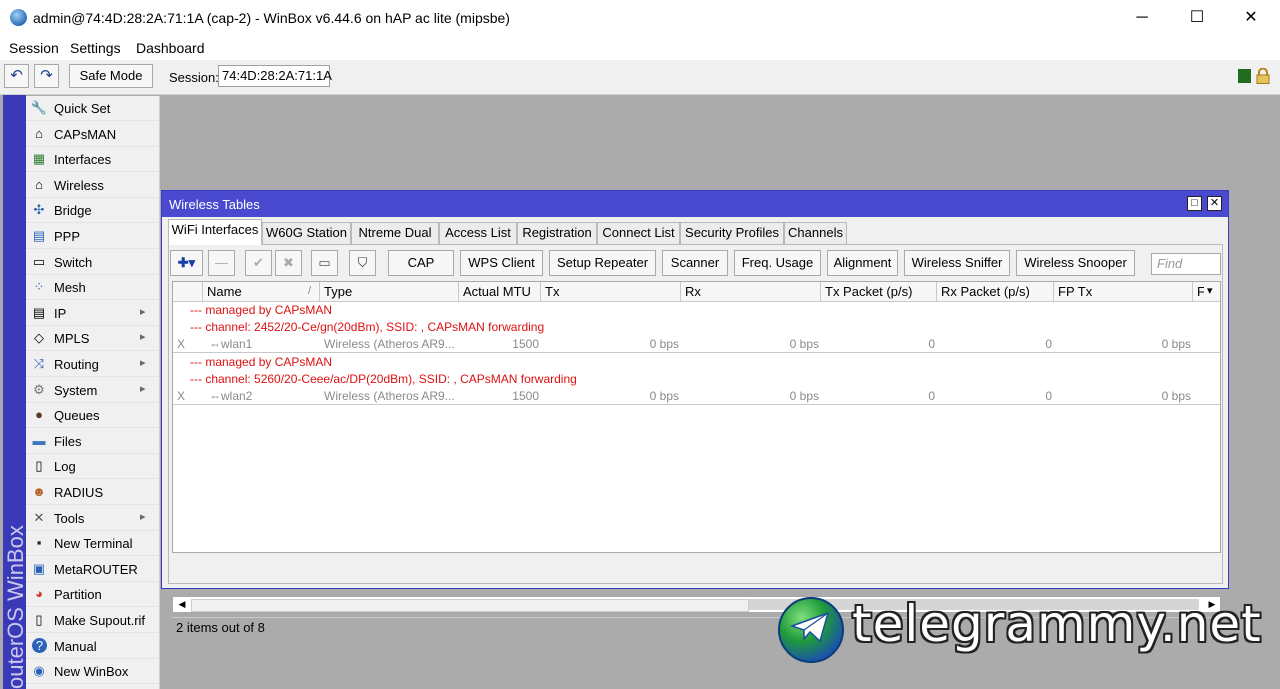 This screenshot has width=1280, height=689. What do you see at coordinates (39, 543) in the screenshot?
I see `terminal-icon: ▪` at bounding box center [39, 543].